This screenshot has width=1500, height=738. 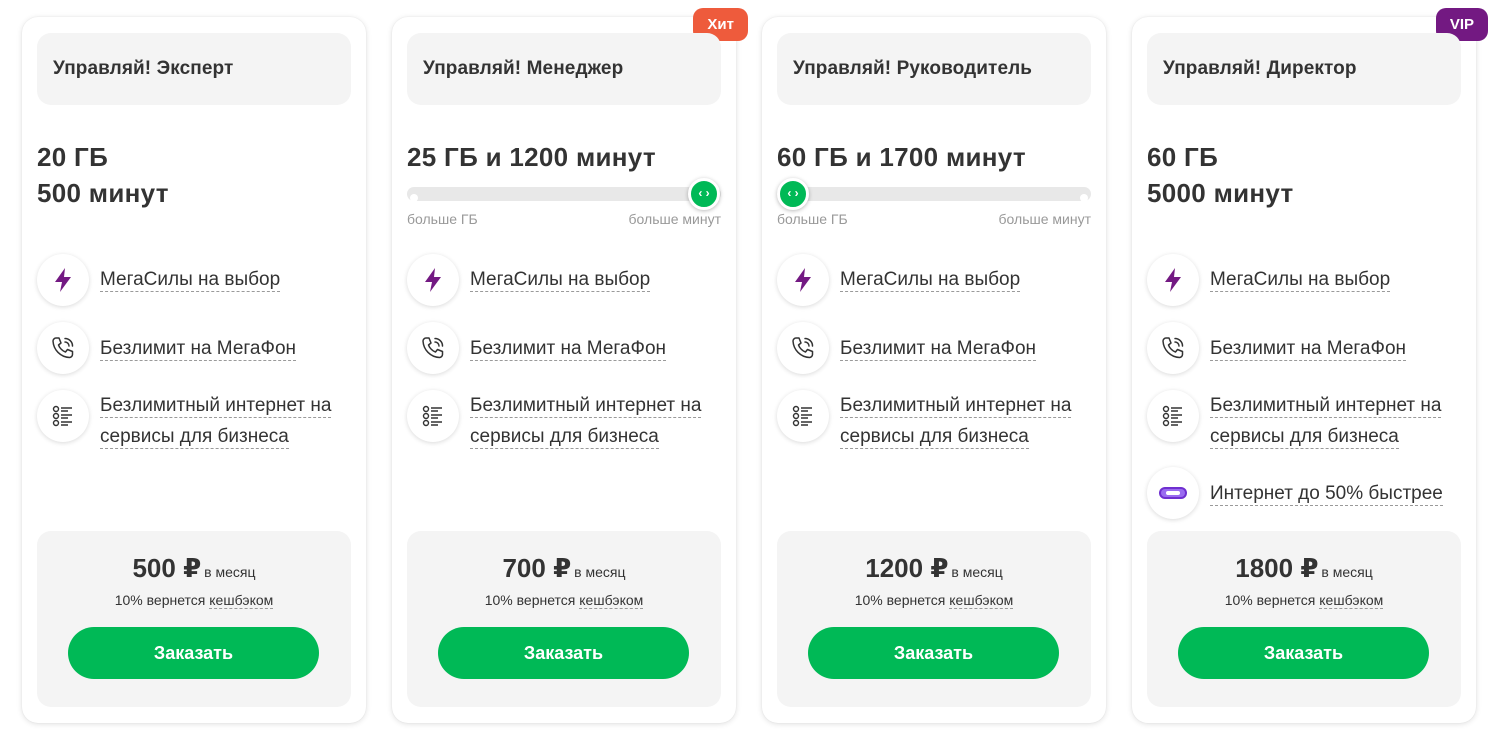 I want to click on slider-dot-end, so click(x=1084, y=198).